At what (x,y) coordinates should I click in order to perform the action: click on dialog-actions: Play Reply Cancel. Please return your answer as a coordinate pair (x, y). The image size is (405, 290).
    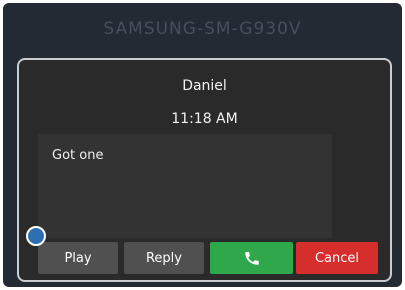
    Looking at the image, I should click on (208, 258).